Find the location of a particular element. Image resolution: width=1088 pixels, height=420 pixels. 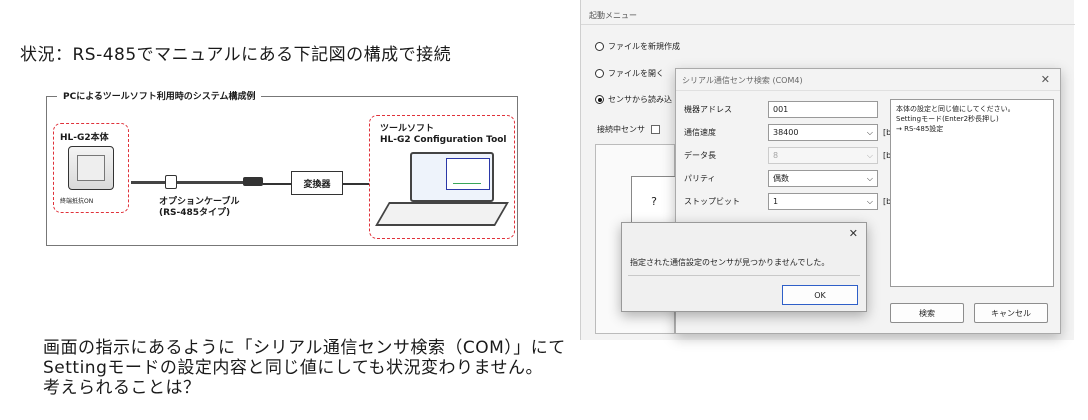

main-unit-label: HL-G2本体 is located at coordinates (84, 138).